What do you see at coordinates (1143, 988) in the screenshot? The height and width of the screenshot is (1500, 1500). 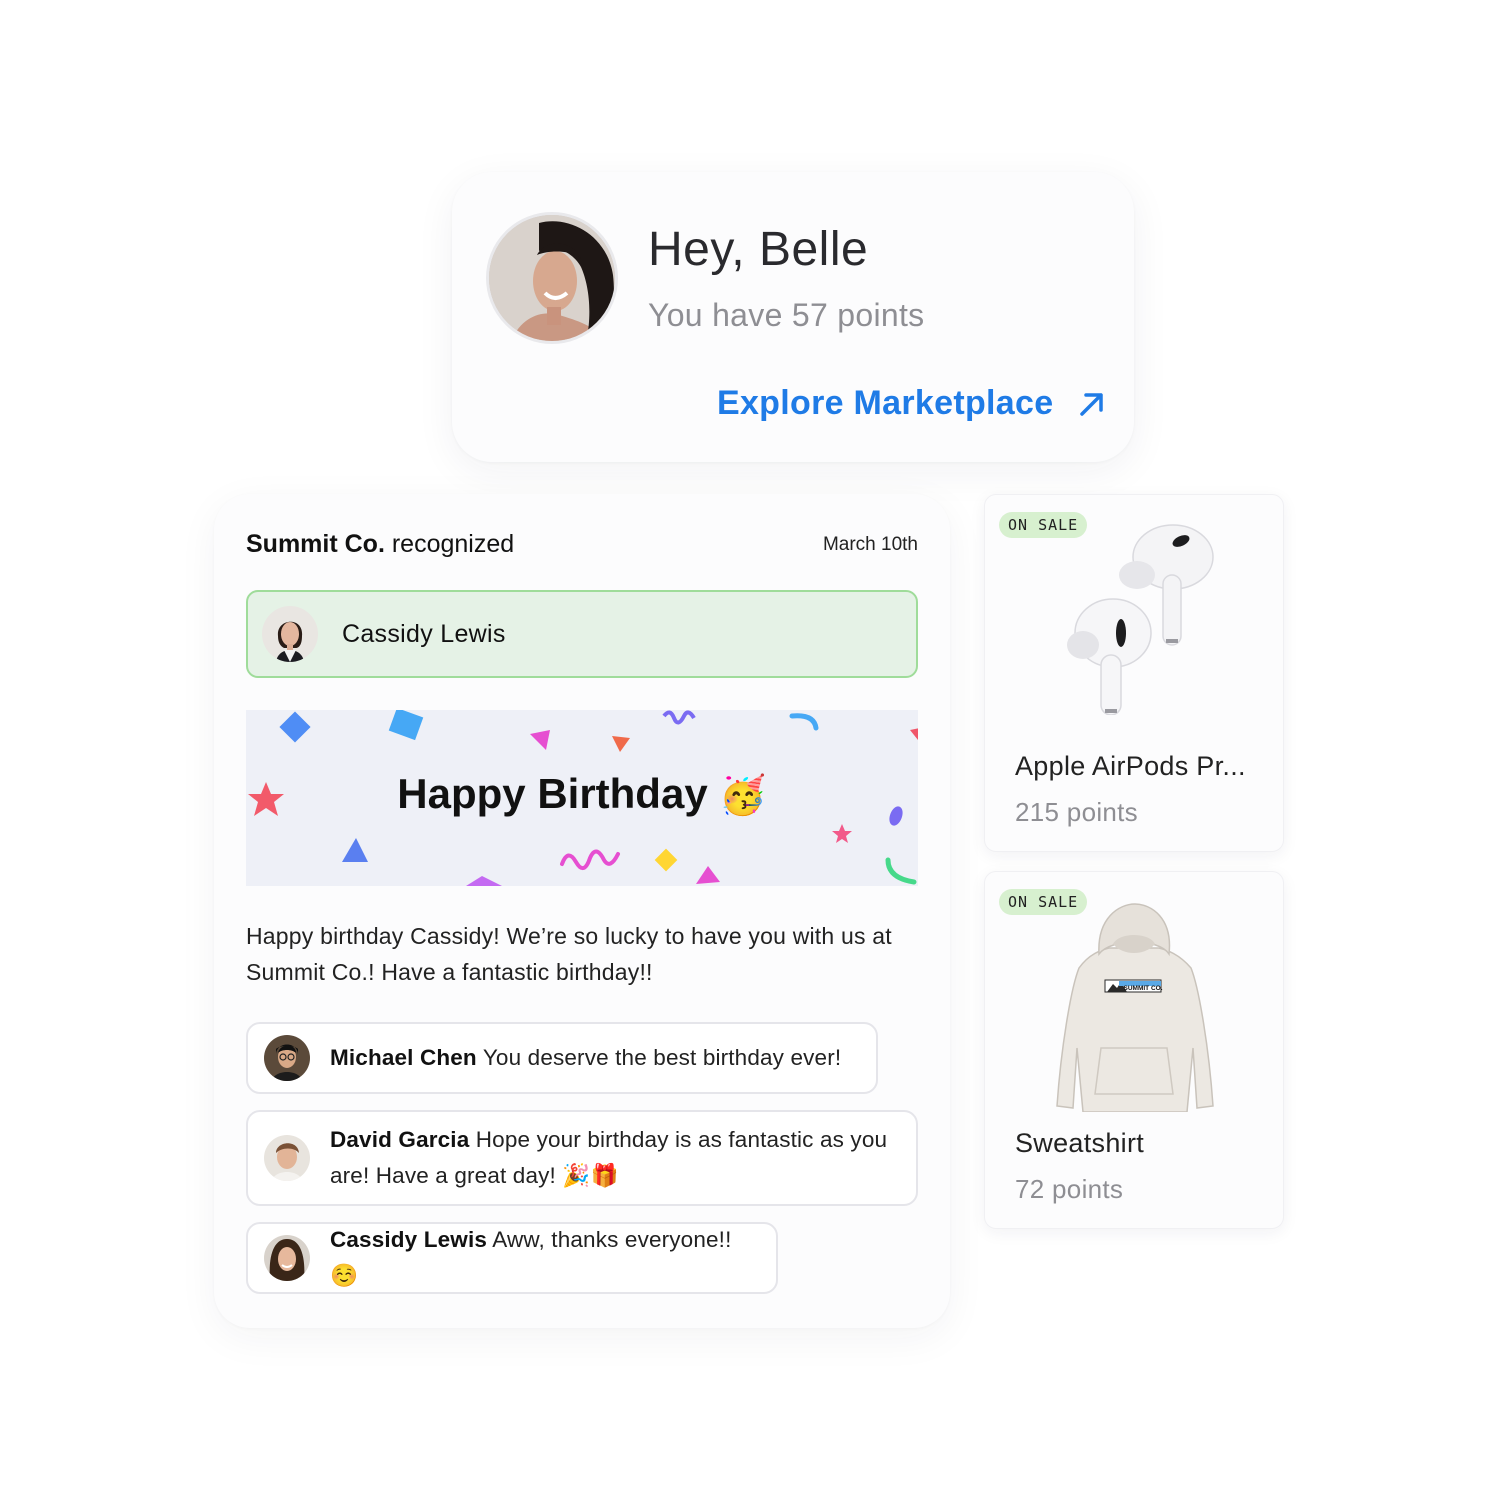 I see `sweatshirt-logo-text: SUMMIT CO.` at bounding box center [1143, 988].